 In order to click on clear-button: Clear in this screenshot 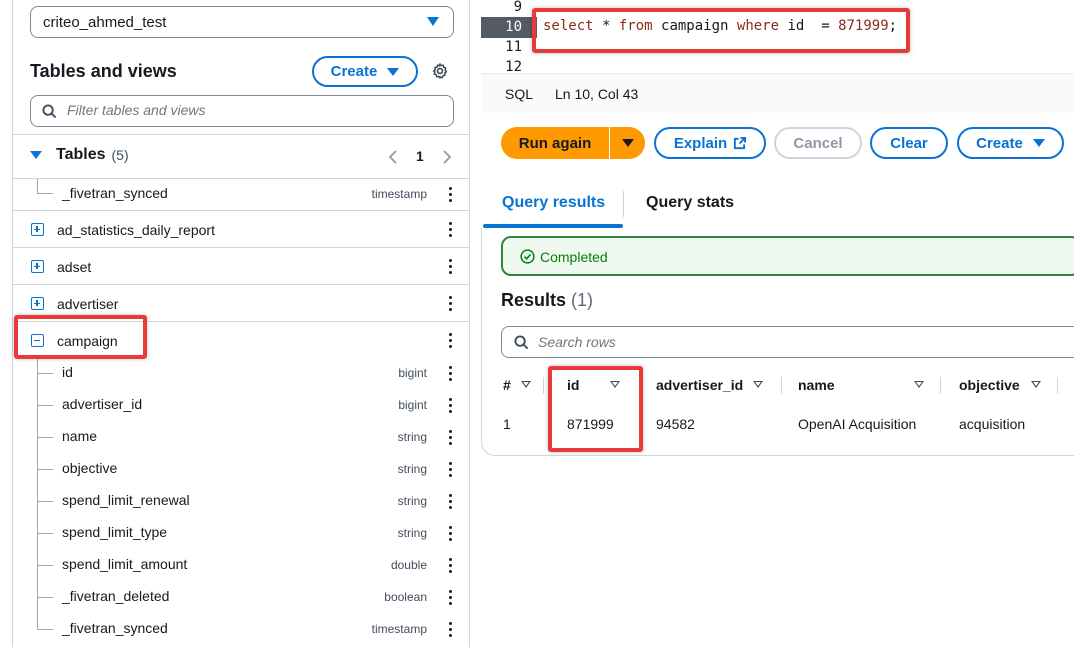, I will do `click(909, 143)`.